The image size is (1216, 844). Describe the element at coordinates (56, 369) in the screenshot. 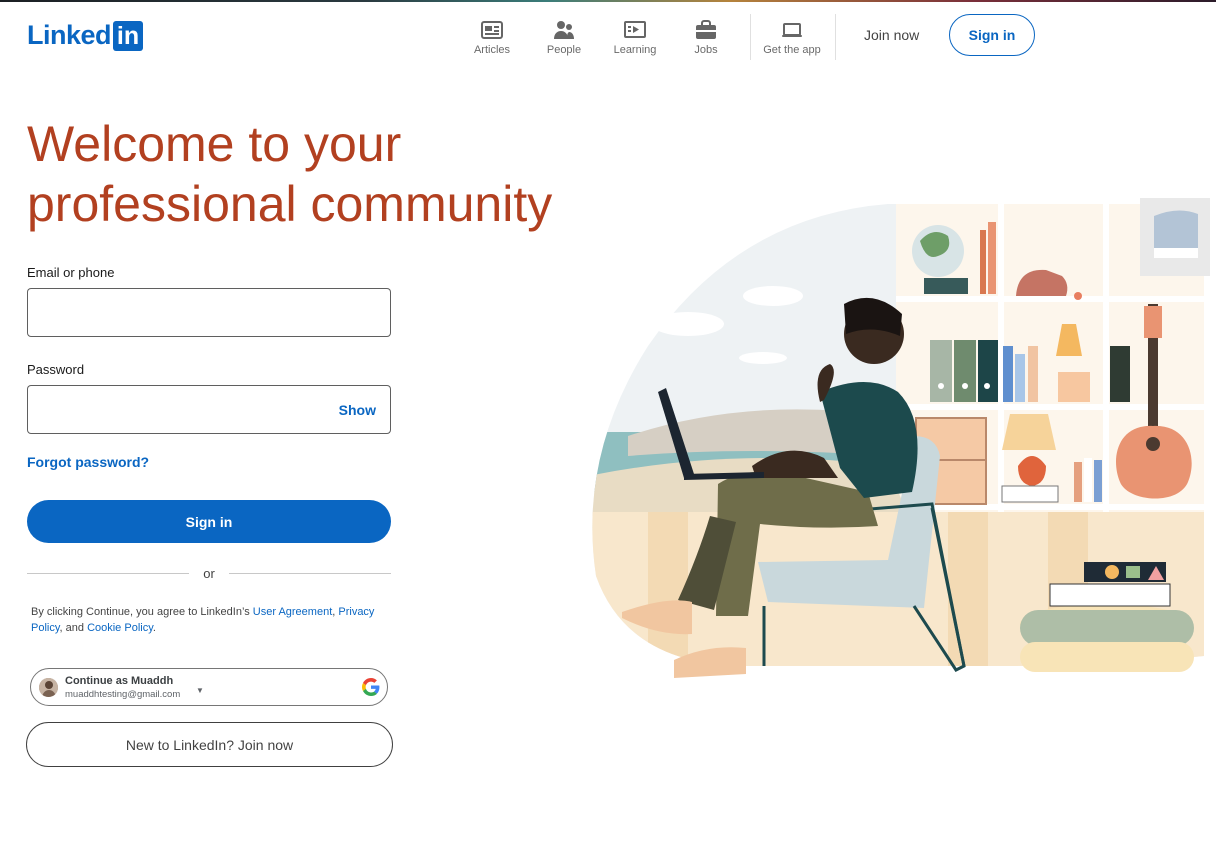

I see `password-label: Password` at that location.